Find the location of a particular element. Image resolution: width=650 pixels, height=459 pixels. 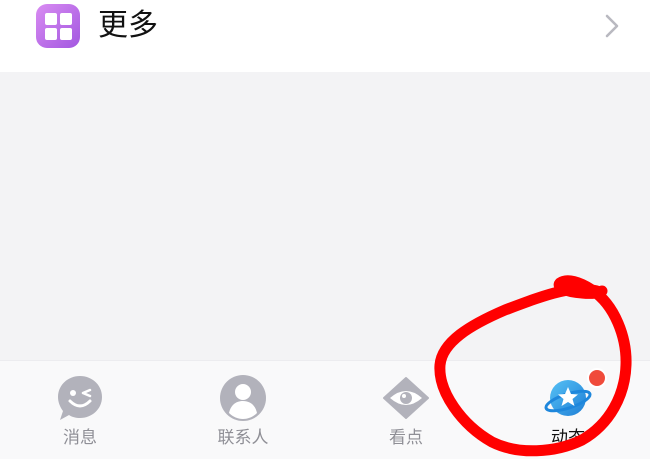

grid-apps-icon is located at coordinates (58, 26).